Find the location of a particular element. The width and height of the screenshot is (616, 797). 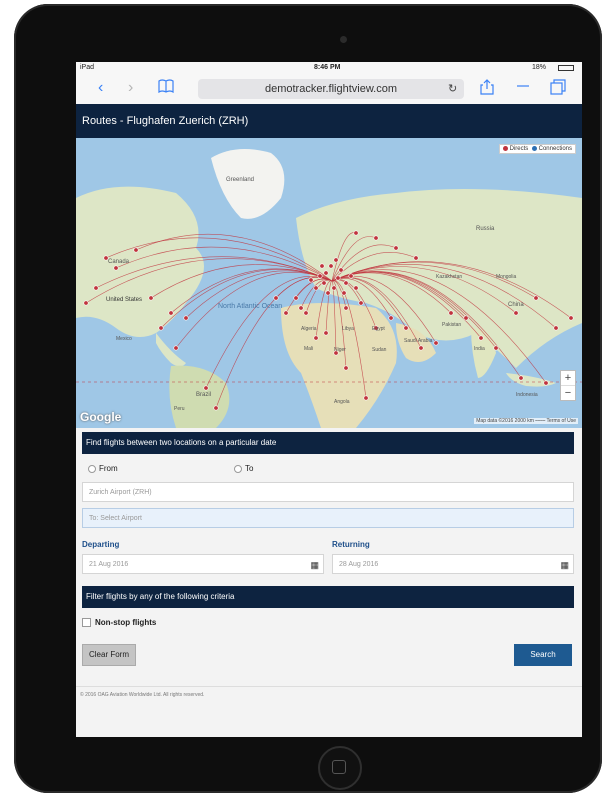

legend-direct: Directs is located at coordinates (519, 149).